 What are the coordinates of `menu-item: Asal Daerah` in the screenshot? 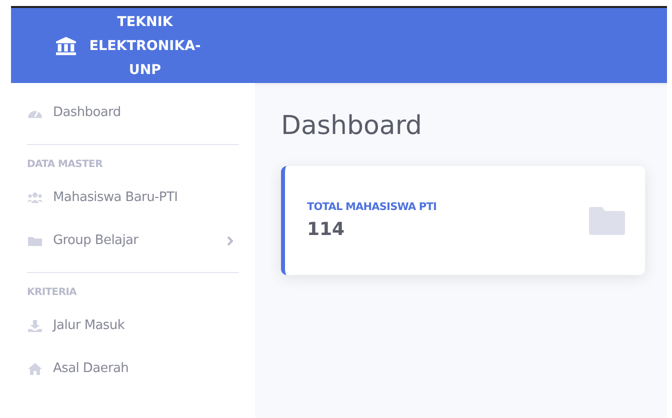 It's located at (133, 368).